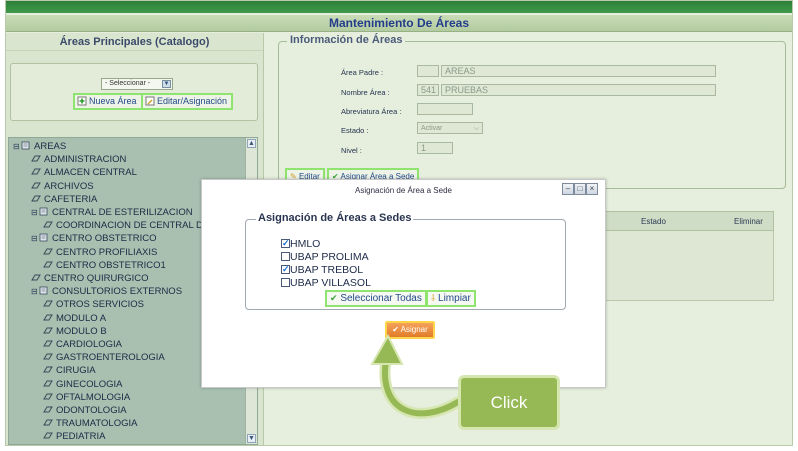 The height and width of the screenshot is (451, 798). Describe the element at coordinates (748, 221) in the screenshot. I see `col-eliminar: Eliminar` at that location.